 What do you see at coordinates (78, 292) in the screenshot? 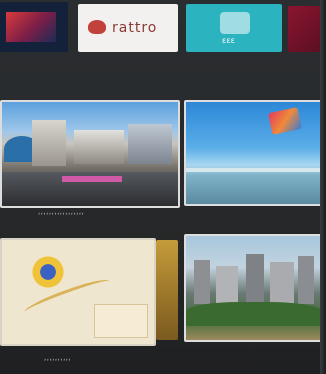
I see `video-thumbnail-art` at bounding box center [78, 292].